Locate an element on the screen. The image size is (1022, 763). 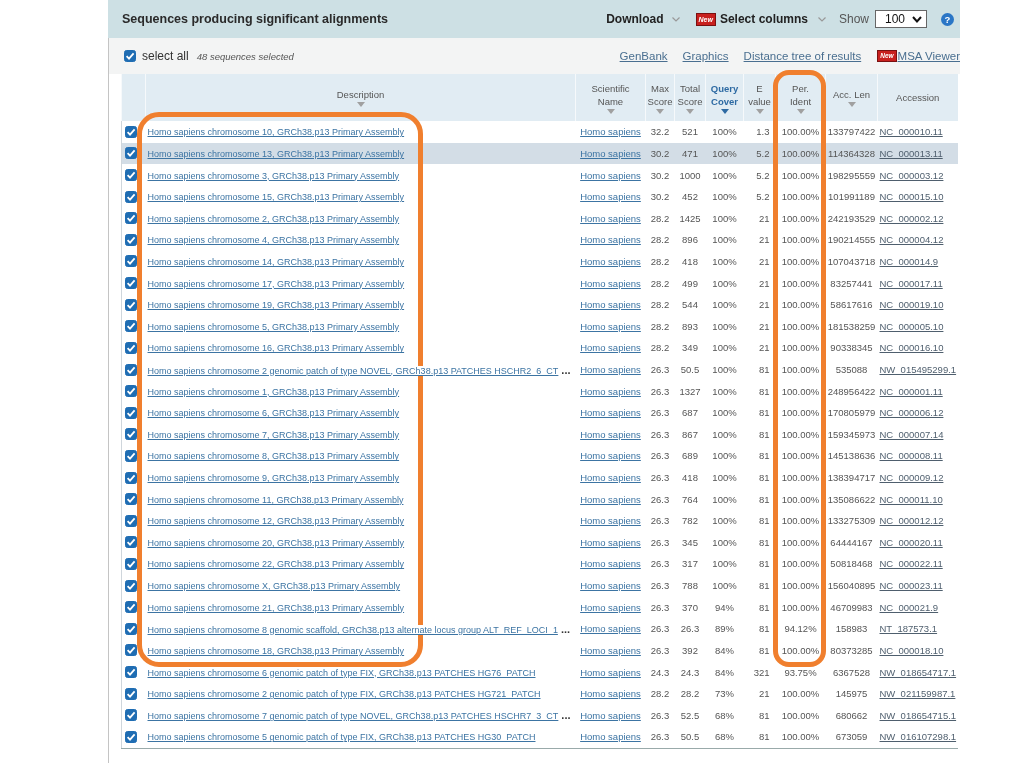
description-link: Homo sapiens chromosome 17, GRCh38.p13 Primary Assembly is located at coordinates (276, 283).